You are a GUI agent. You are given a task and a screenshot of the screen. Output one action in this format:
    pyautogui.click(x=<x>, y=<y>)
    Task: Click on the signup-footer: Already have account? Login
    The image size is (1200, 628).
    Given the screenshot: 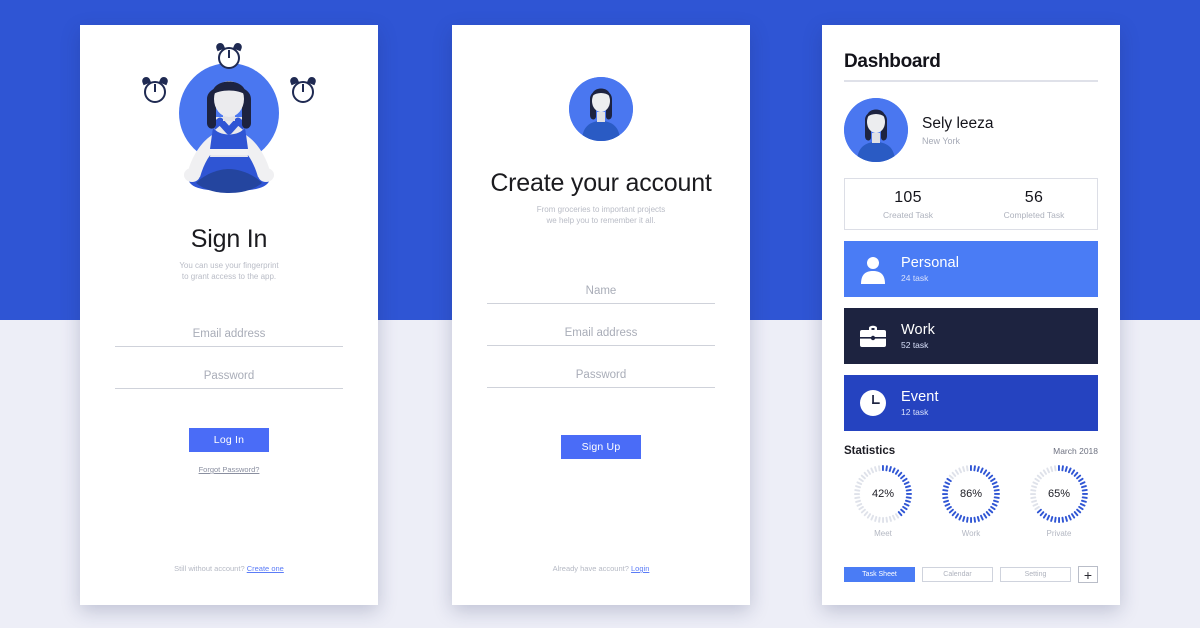 What is the action you would take?
    pyautogui.click(x=601, y=568)
    